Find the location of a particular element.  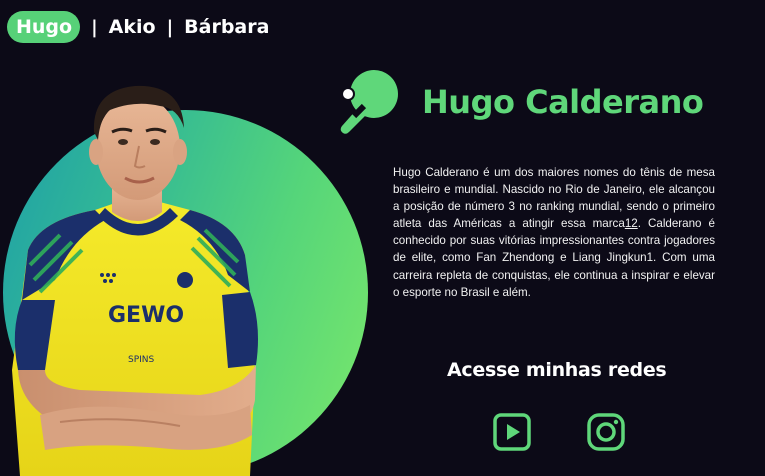

youtube-link is located at coordinates (512, 432).